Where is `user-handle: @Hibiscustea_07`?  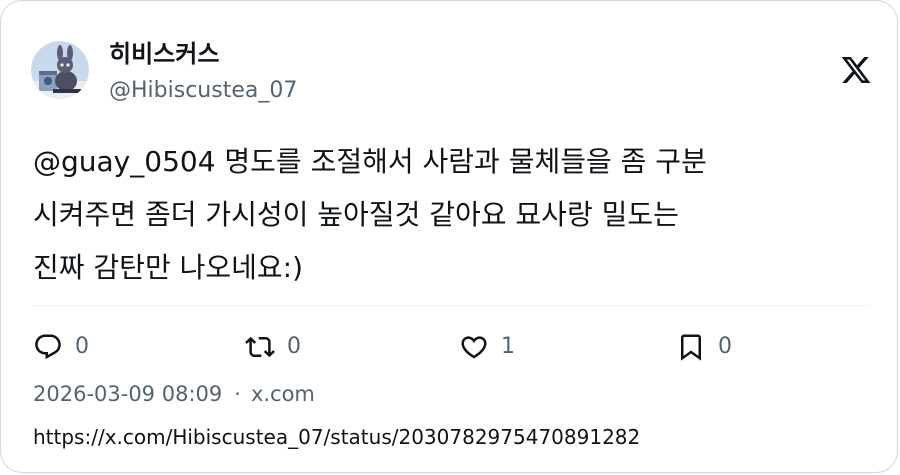 user-handle: @Hibiscustea_07 is located at coordinates (203, 91).